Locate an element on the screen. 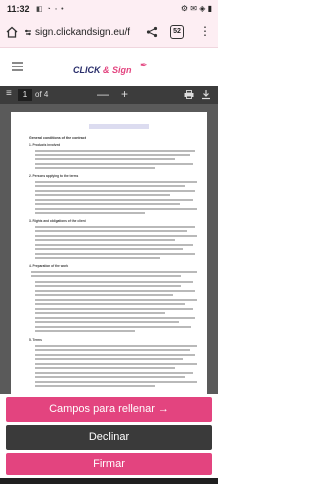 This screenshot has height=484, width=320. browser-url-bar: sign.clickandsign.eu/f 52 ⋮ is located at coordinates (109, 33).